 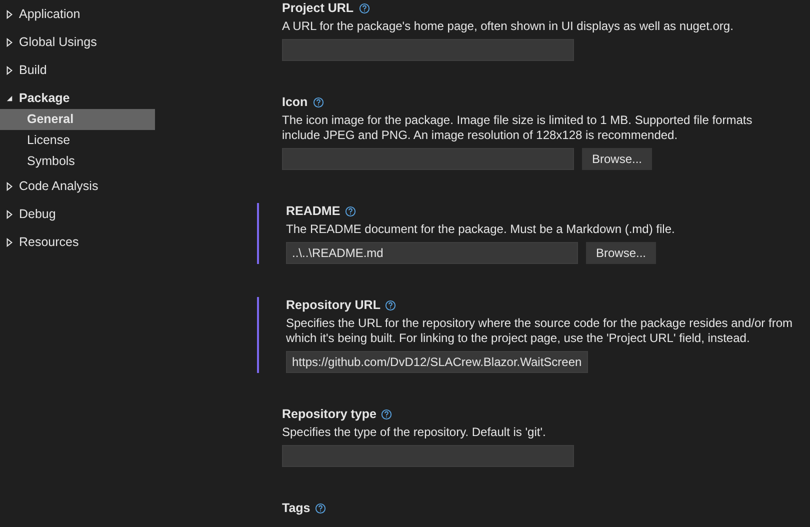 What do you see at coordinates (432, 253) in the screenshot?
I see `text-field: ..\..\README.md` at bounding box center [432, 253].